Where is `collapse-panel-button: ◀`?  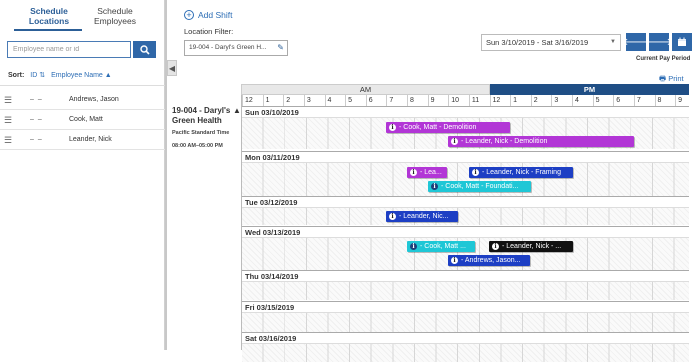 collapse-panel-button: ◀ is located at coordinates (172, 68).